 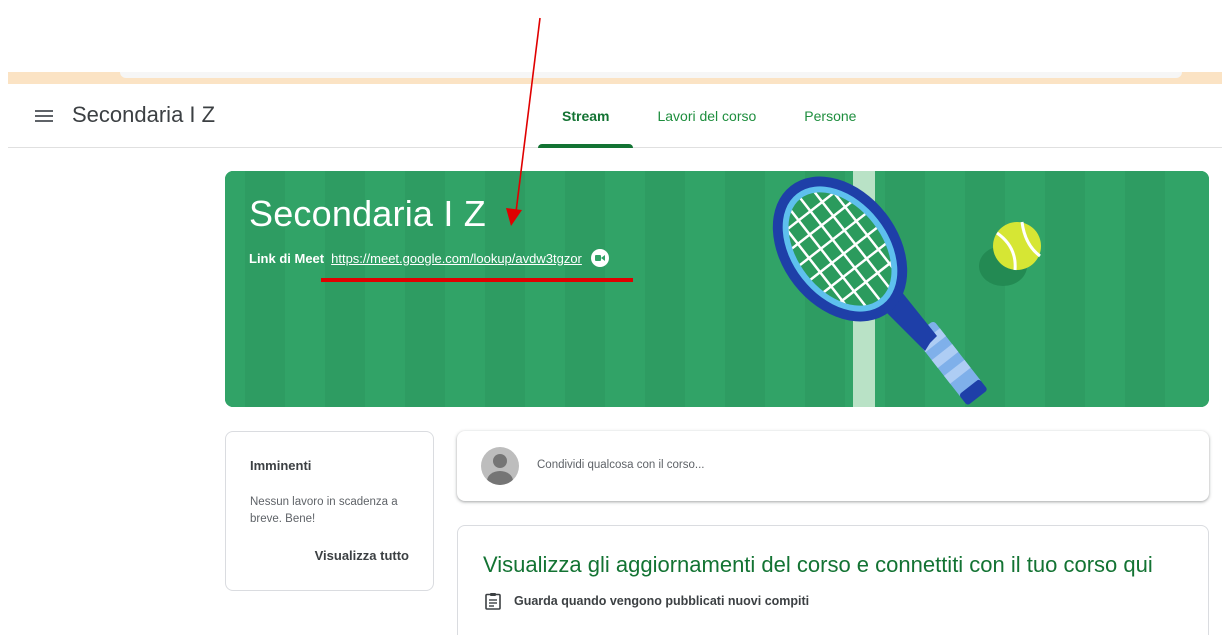 I want to click on tab-coursework: Lavori del corso, so click(x=706, y=116).